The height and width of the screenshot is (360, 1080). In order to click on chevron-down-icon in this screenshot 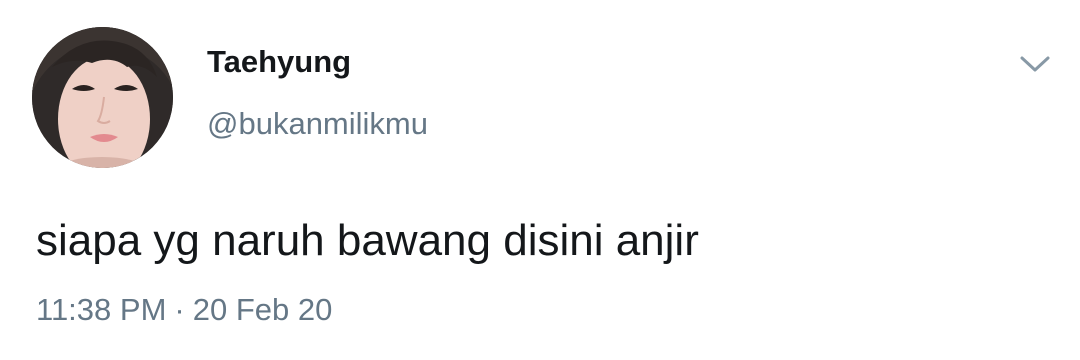, I will do `click(1035, 64)`.